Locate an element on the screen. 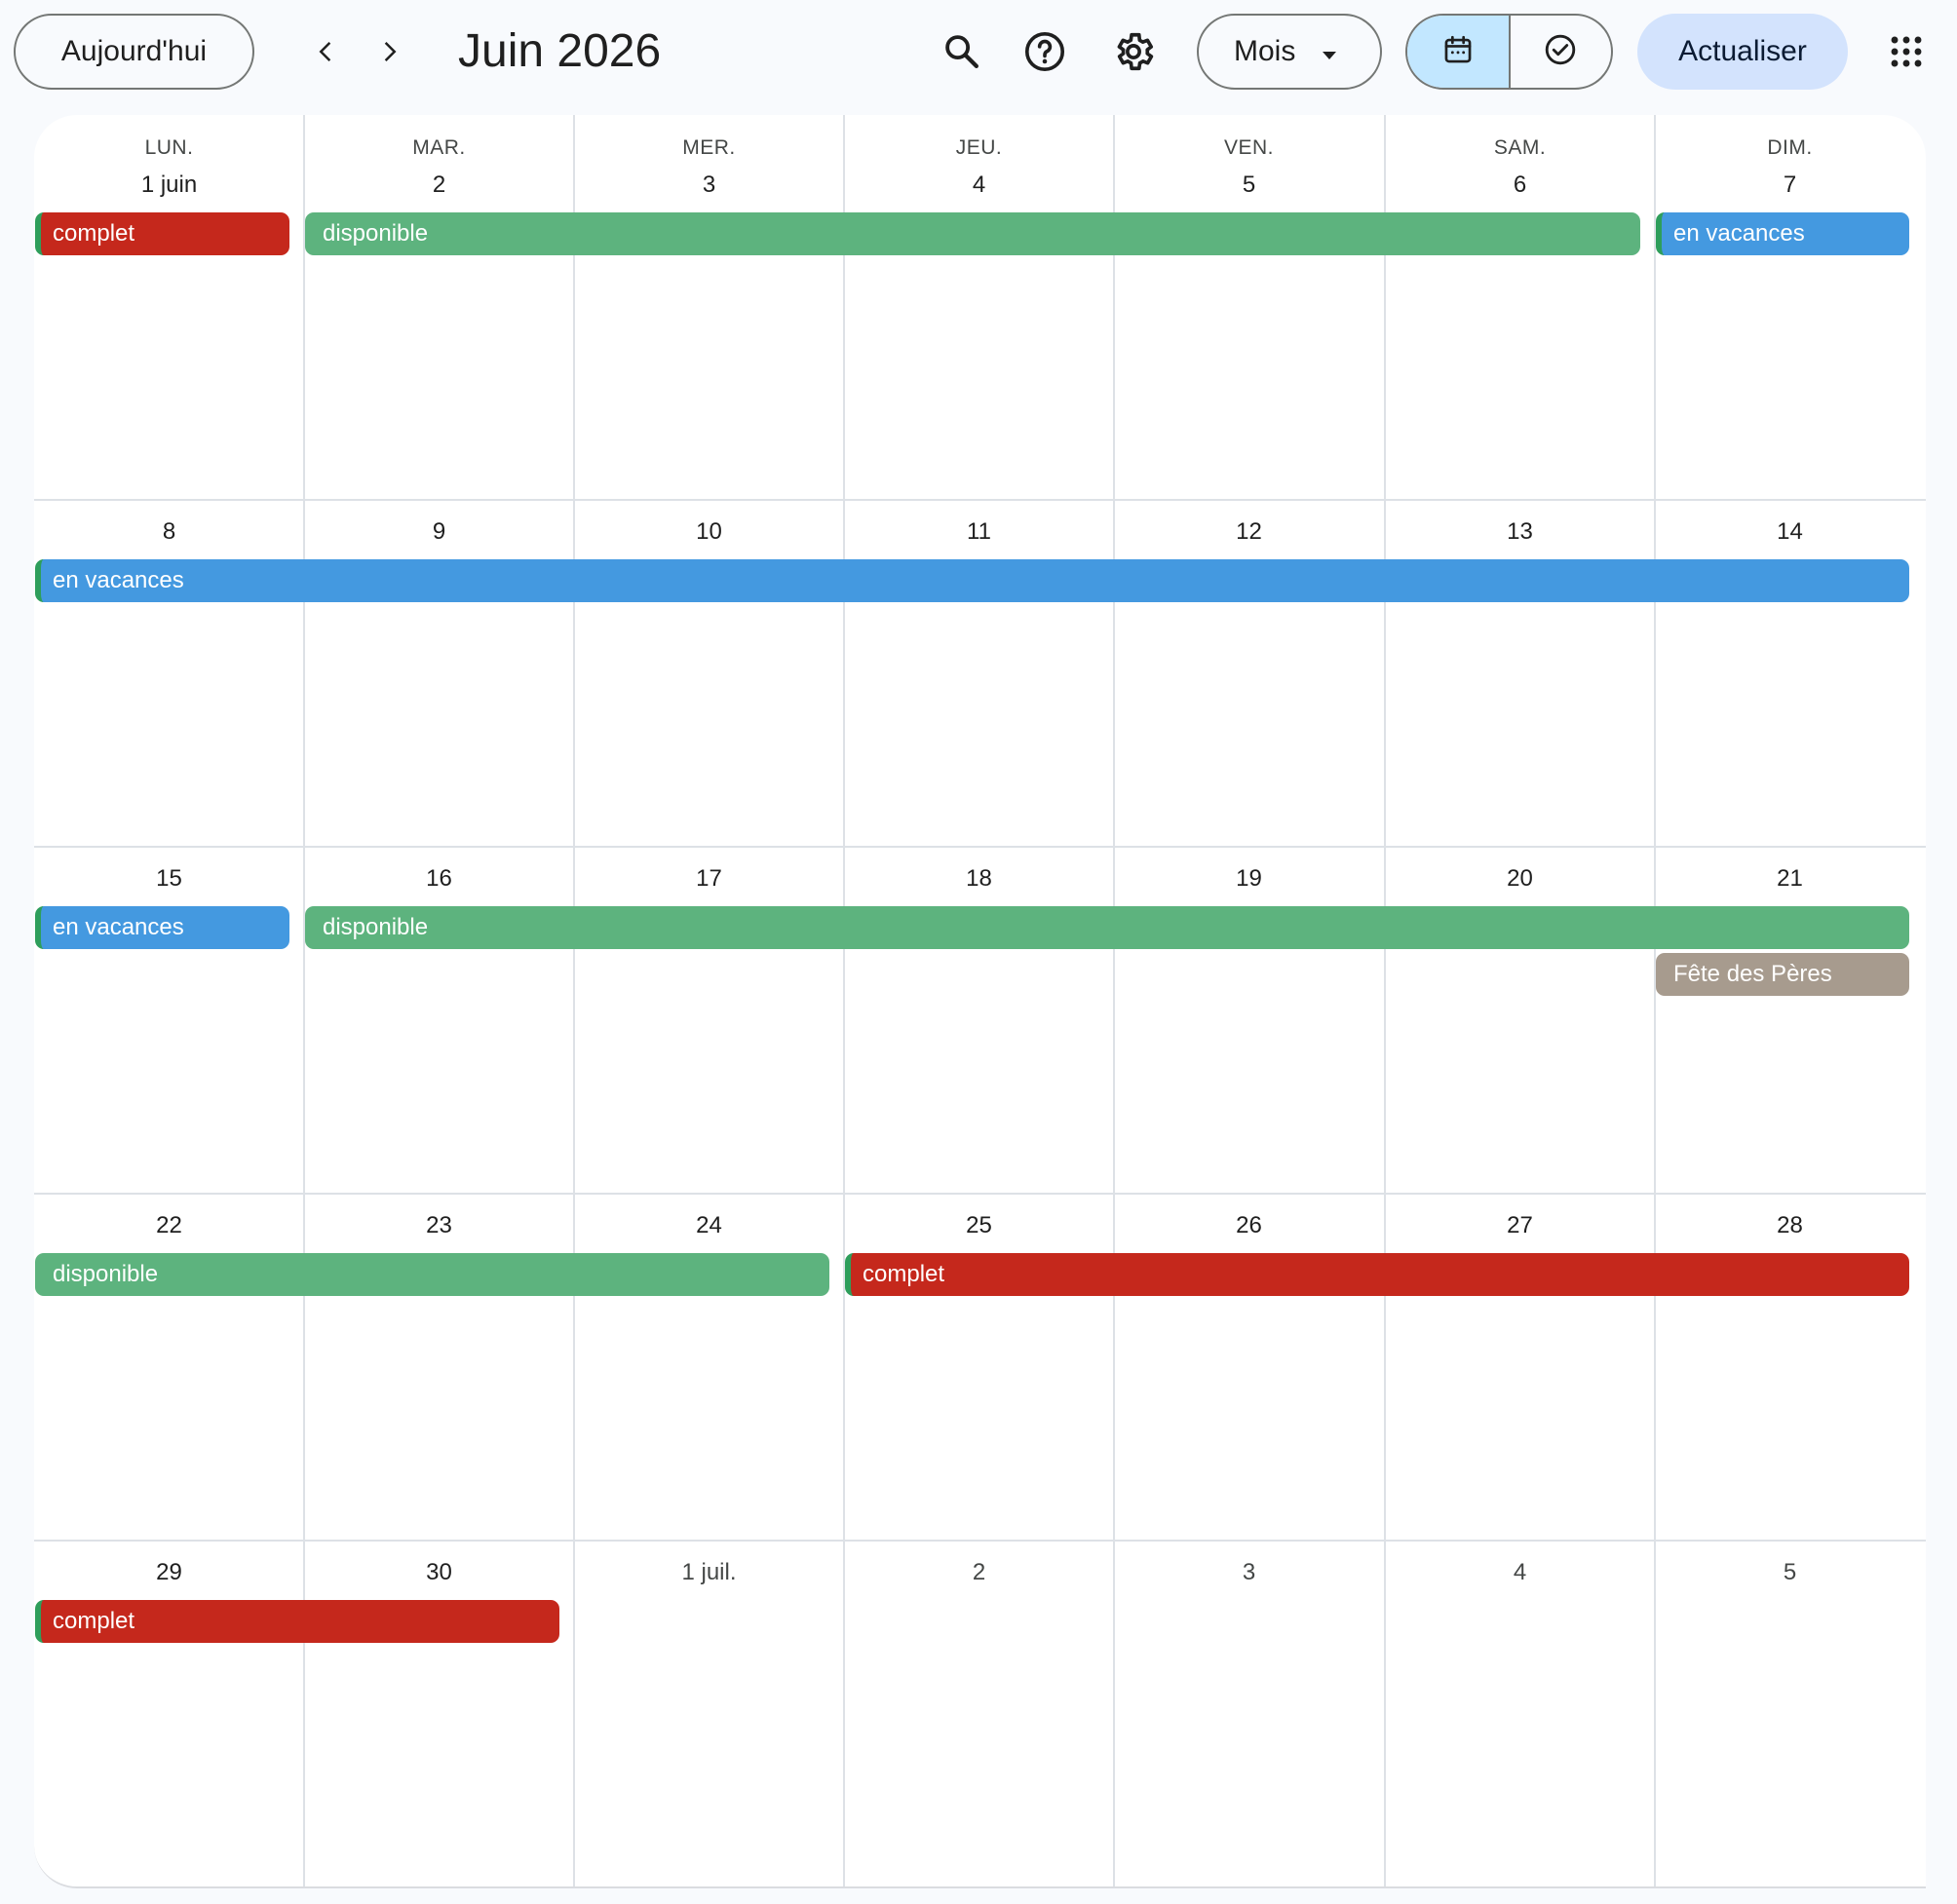 Image resolution: width=1957 pixels, height=1904 pixels. chevron-left-icon is located at coordinates (327, 51).